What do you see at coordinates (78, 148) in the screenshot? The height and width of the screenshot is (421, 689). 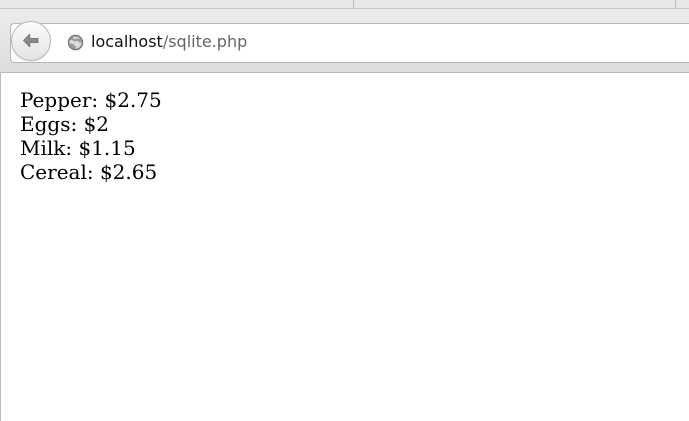 I see `list-item: Milk: $1.15` at bounding box center [78, 148].